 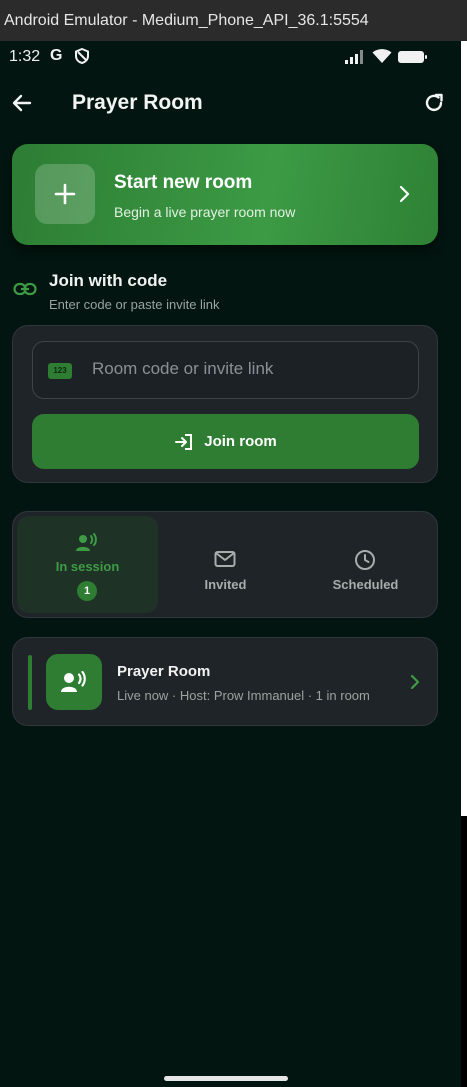 I want to click on page-title: Prayer Room, so click(x=137, y=102).